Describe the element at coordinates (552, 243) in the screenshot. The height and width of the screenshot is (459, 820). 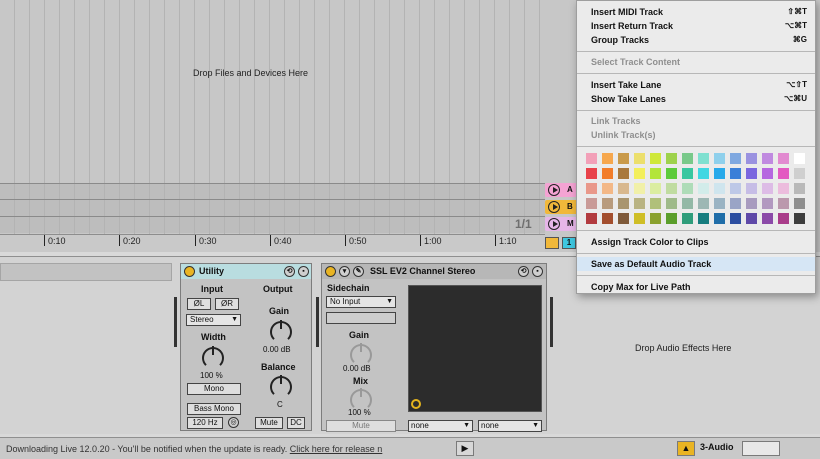
I see `waveform-icon` at that location.